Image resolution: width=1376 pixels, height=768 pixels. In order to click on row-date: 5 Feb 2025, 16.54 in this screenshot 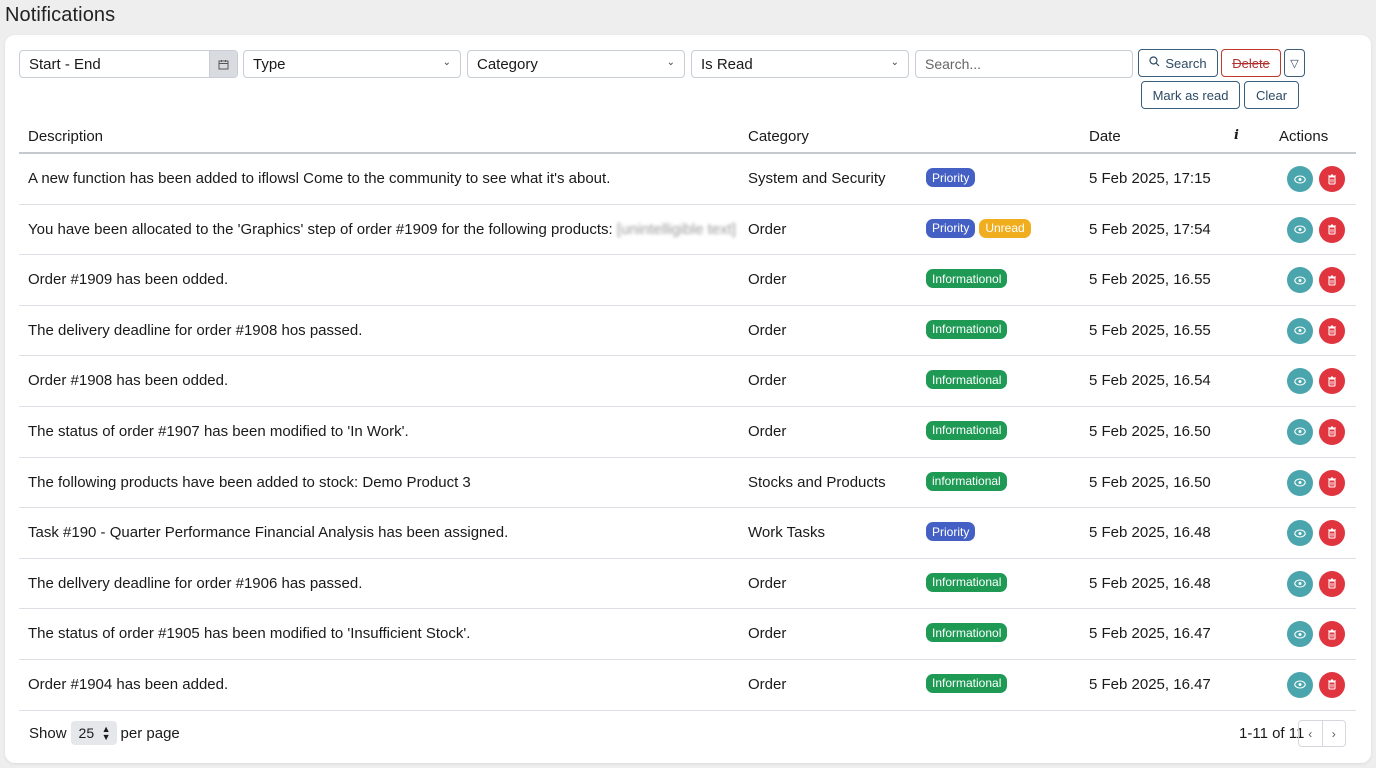, I will do `click(1150, 381)`.